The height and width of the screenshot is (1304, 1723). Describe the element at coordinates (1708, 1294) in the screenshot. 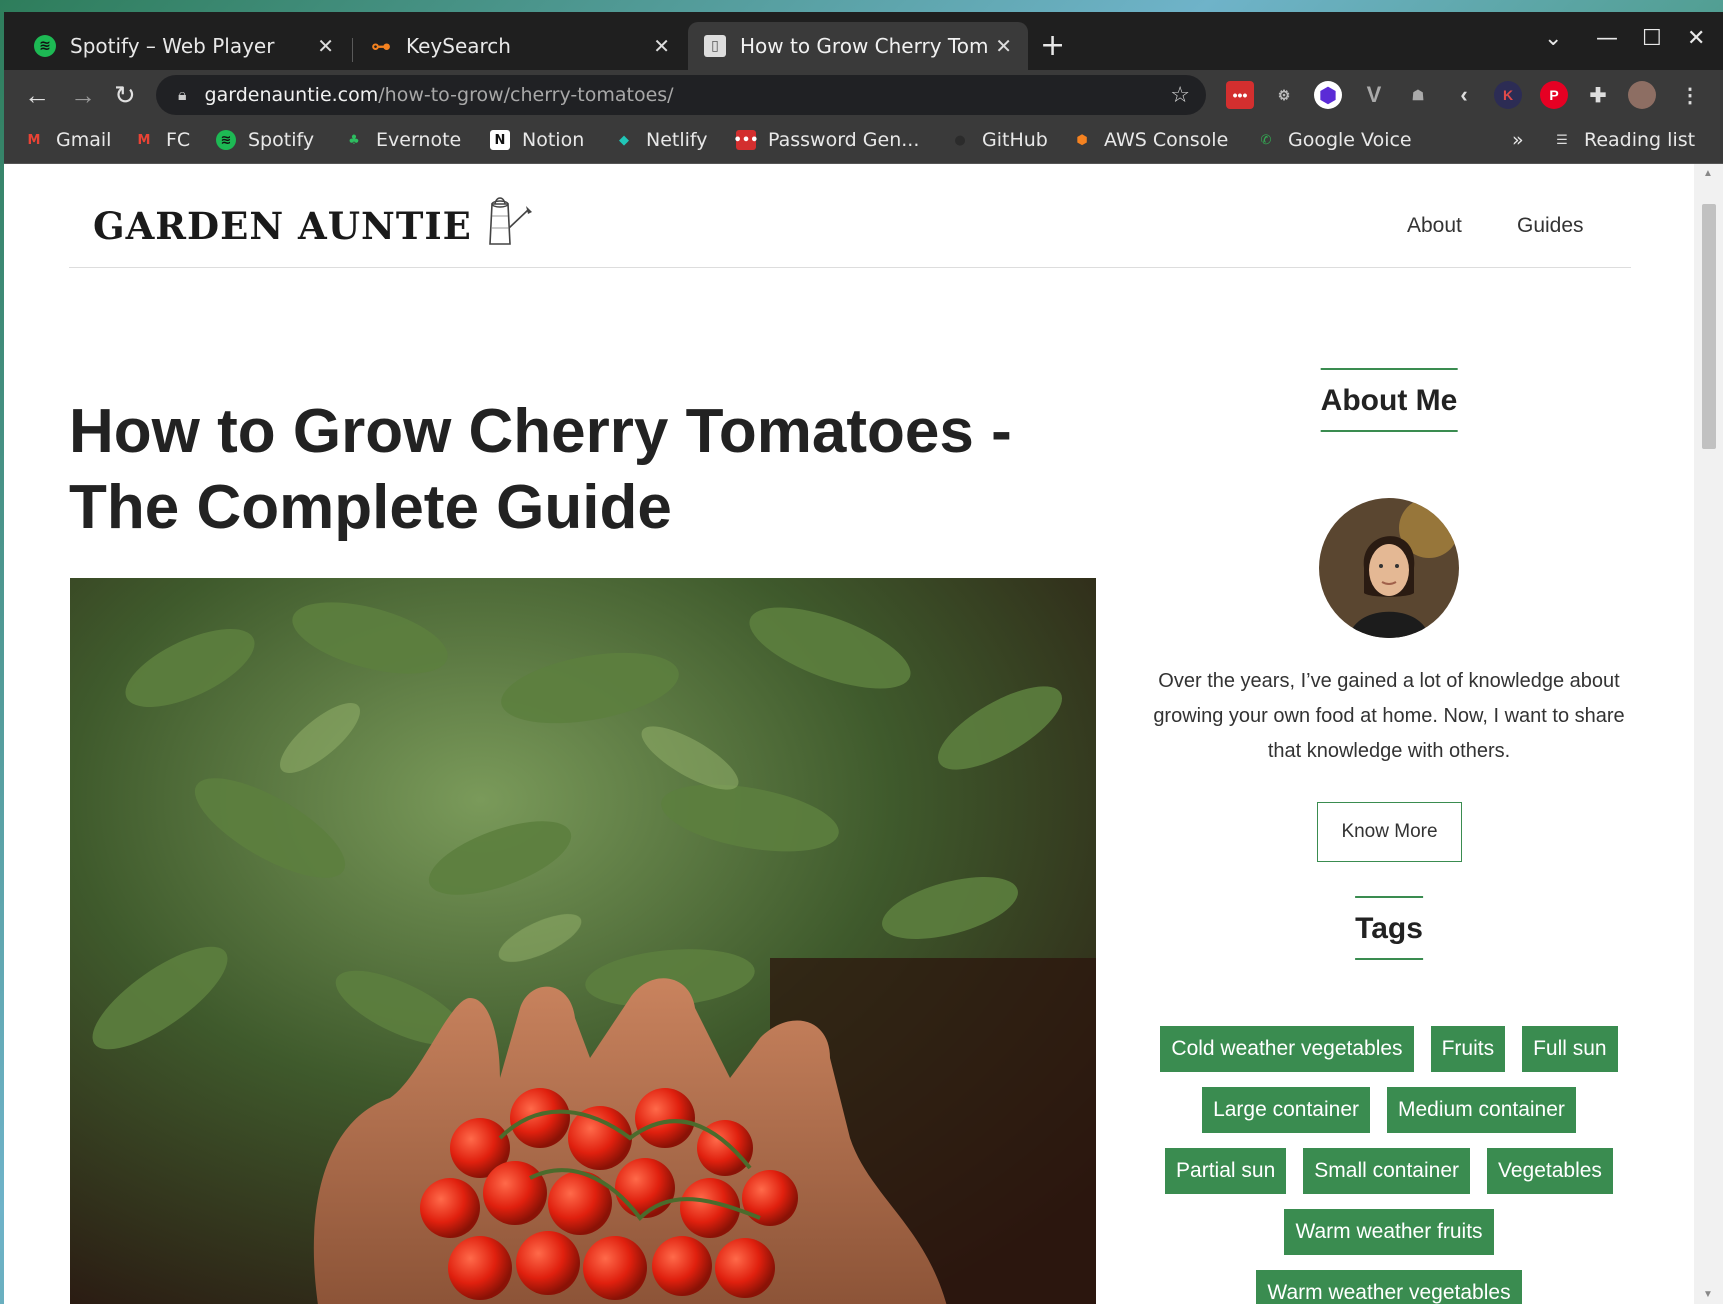

I see `scroll-down-arrow-icon: ▼` at that location.